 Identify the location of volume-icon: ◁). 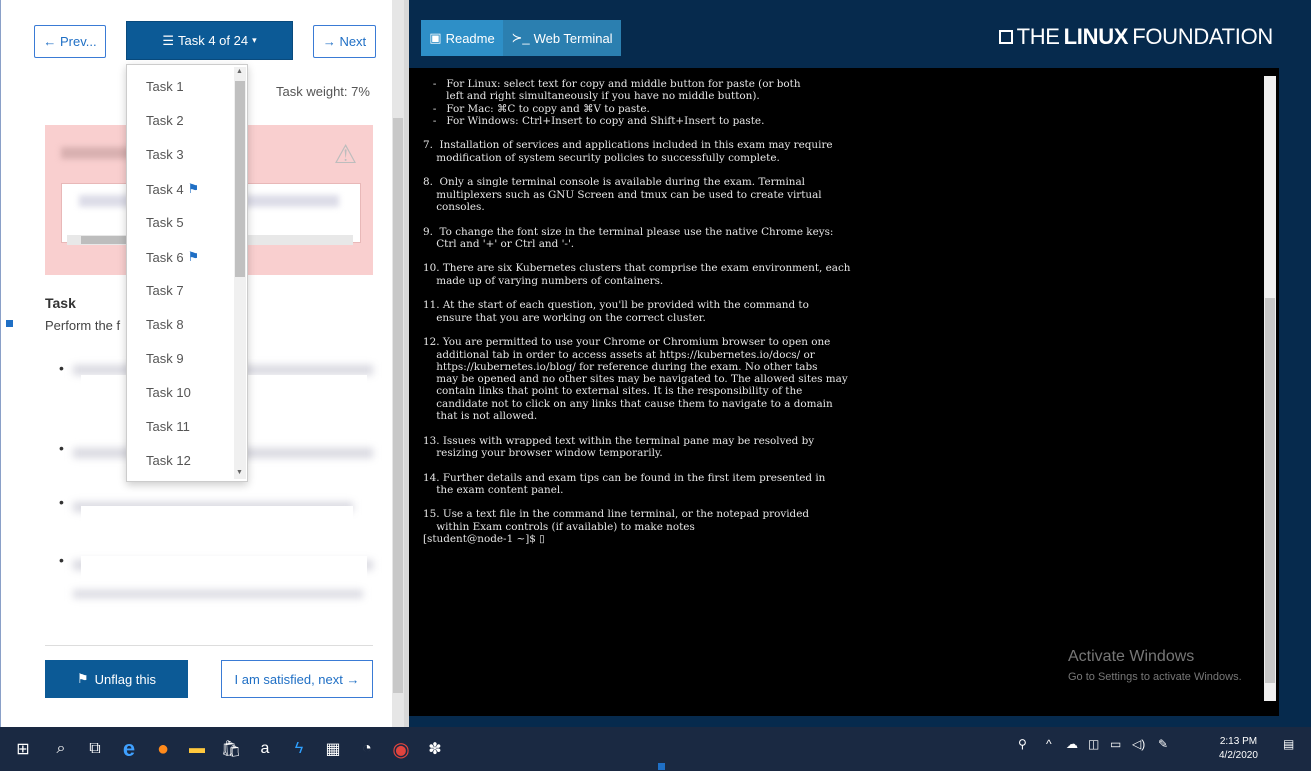
(1138, 744).